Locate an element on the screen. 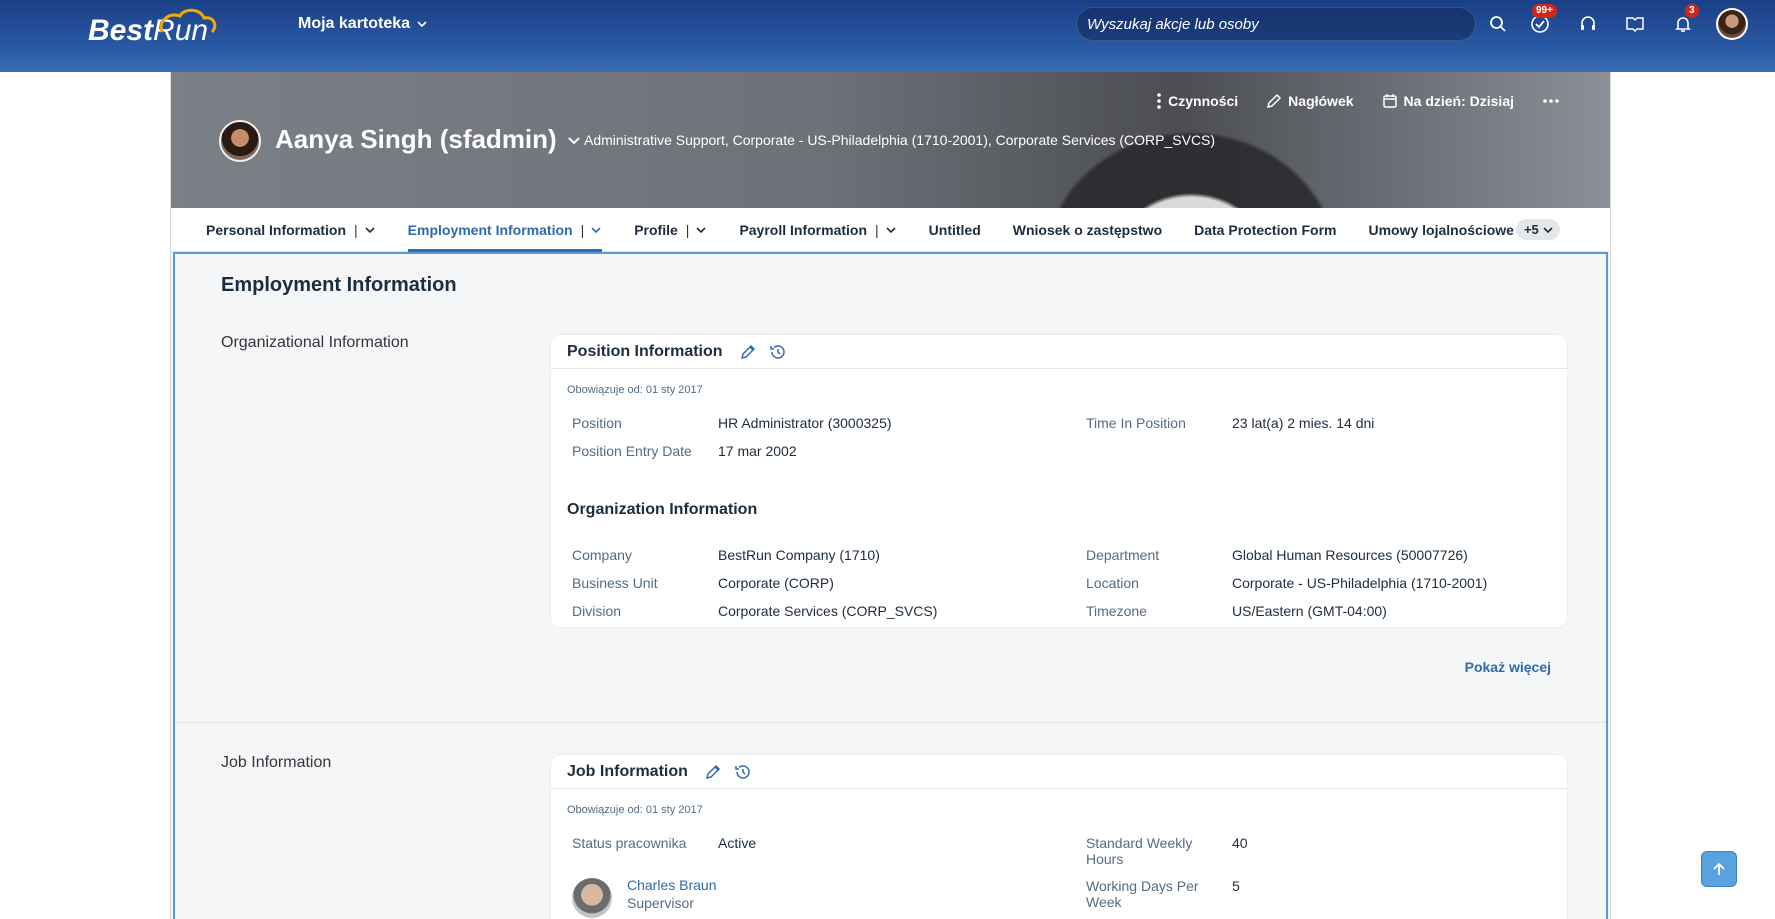 This screenshot has height=919, width=1775. tab-label: Umowy lojalnościowe is located at coordinates (1441, 229).